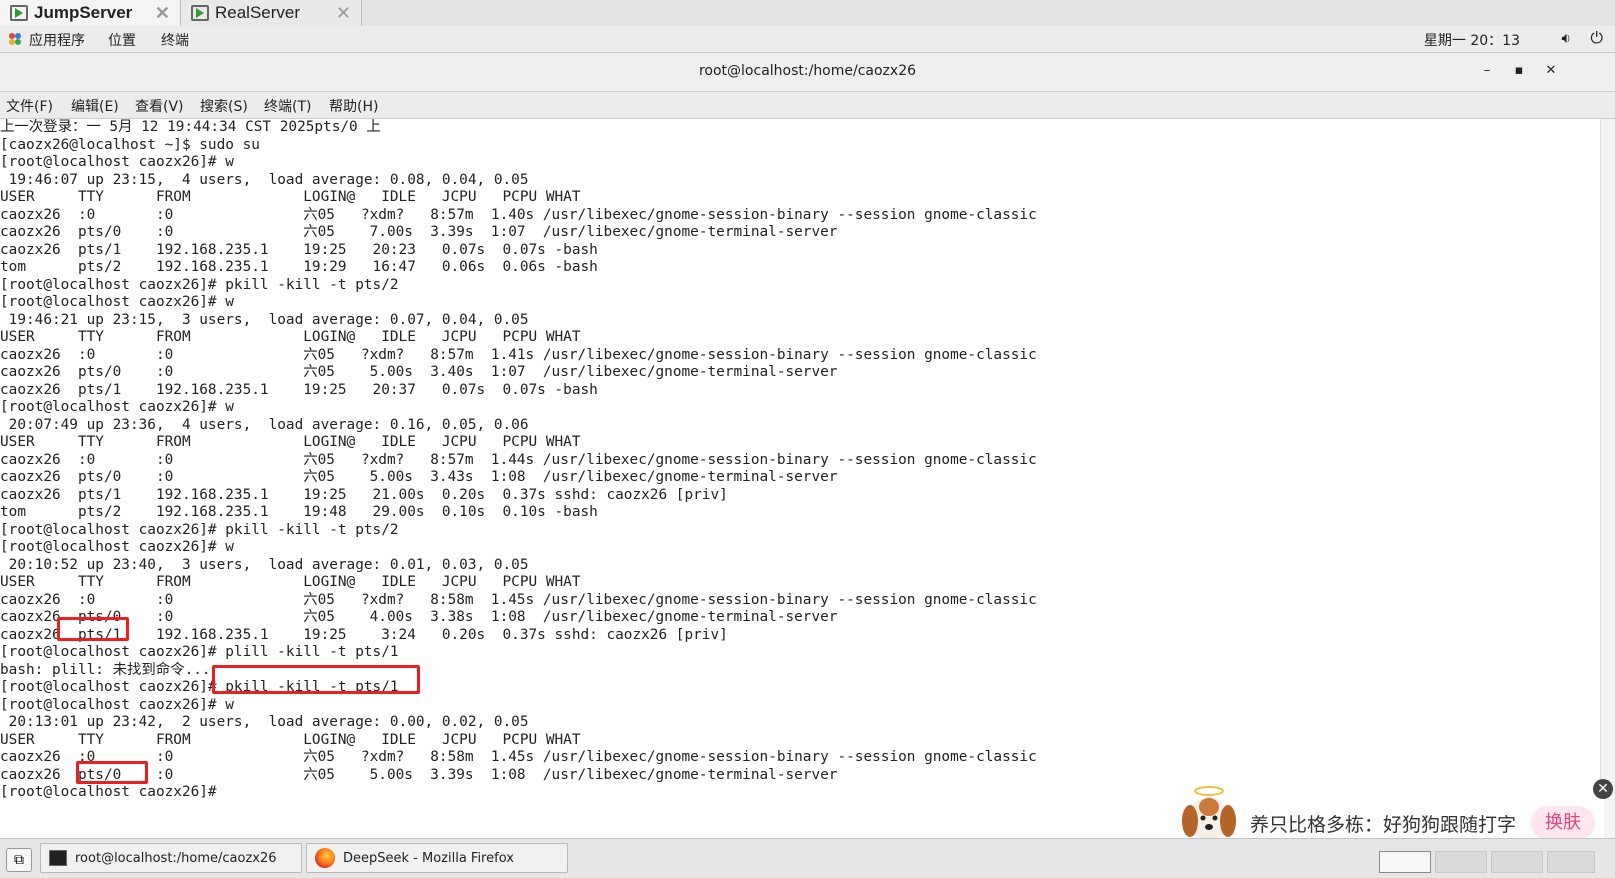 The image size is (1615, 878). What do you see at coordinates (113, 792) in the screenshot?
I see `terminal-line: [root@localhost caozx26]#` at bounding box center [113, 792].